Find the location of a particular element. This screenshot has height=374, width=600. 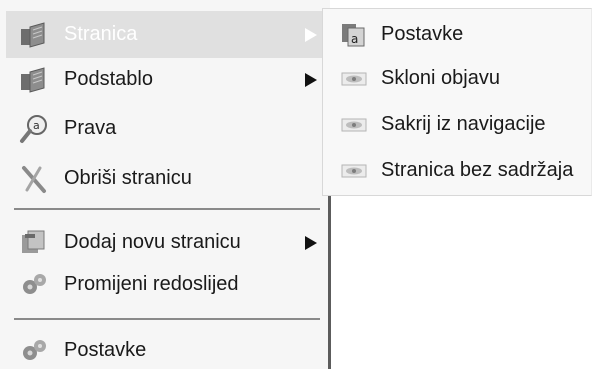

menu-item-postavke: Postavke is located at coordinates (164, 350).